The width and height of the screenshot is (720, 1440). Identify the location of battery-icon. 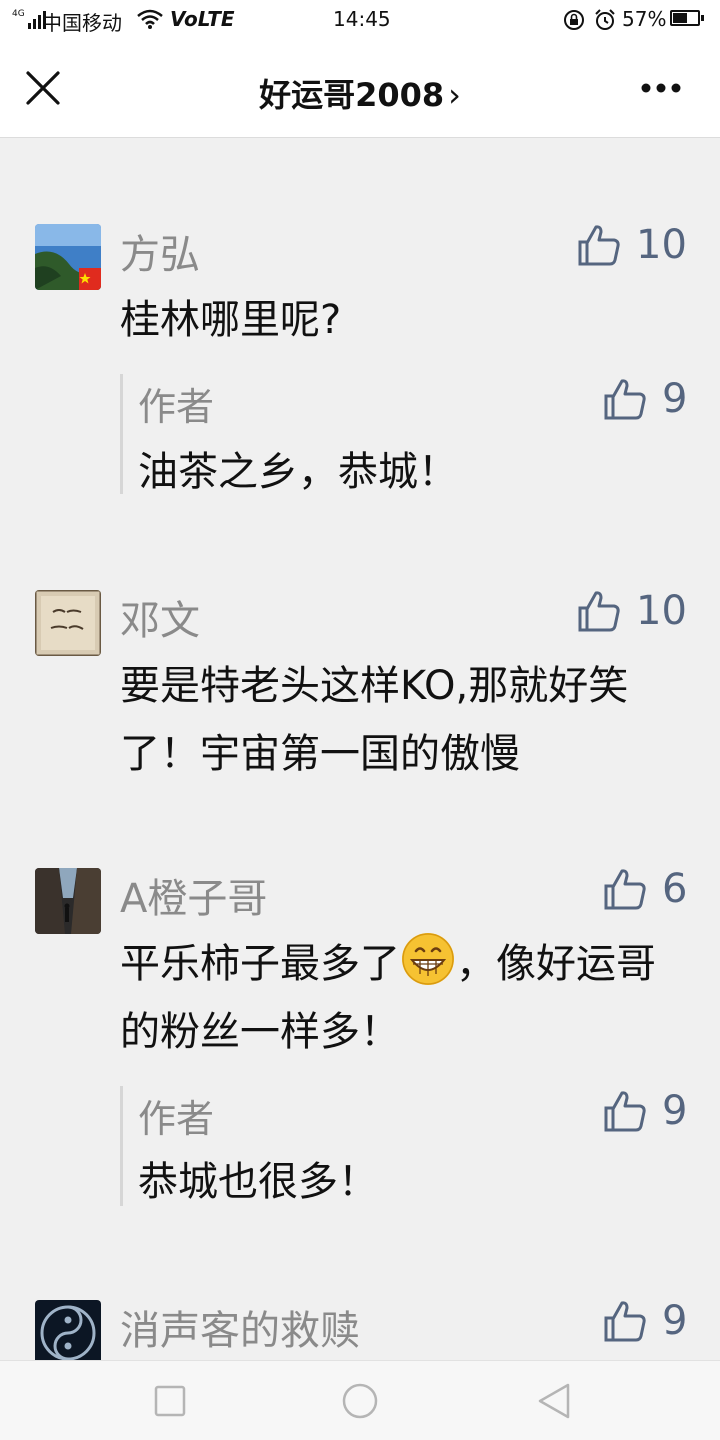
(687, 18).